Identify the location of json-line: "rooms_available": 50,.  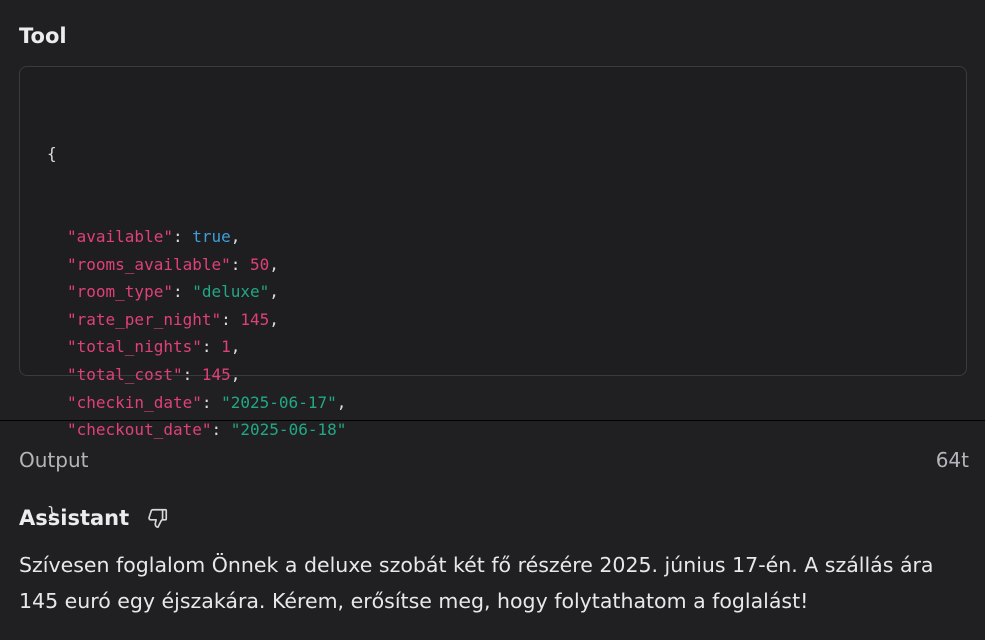
(173, 264).